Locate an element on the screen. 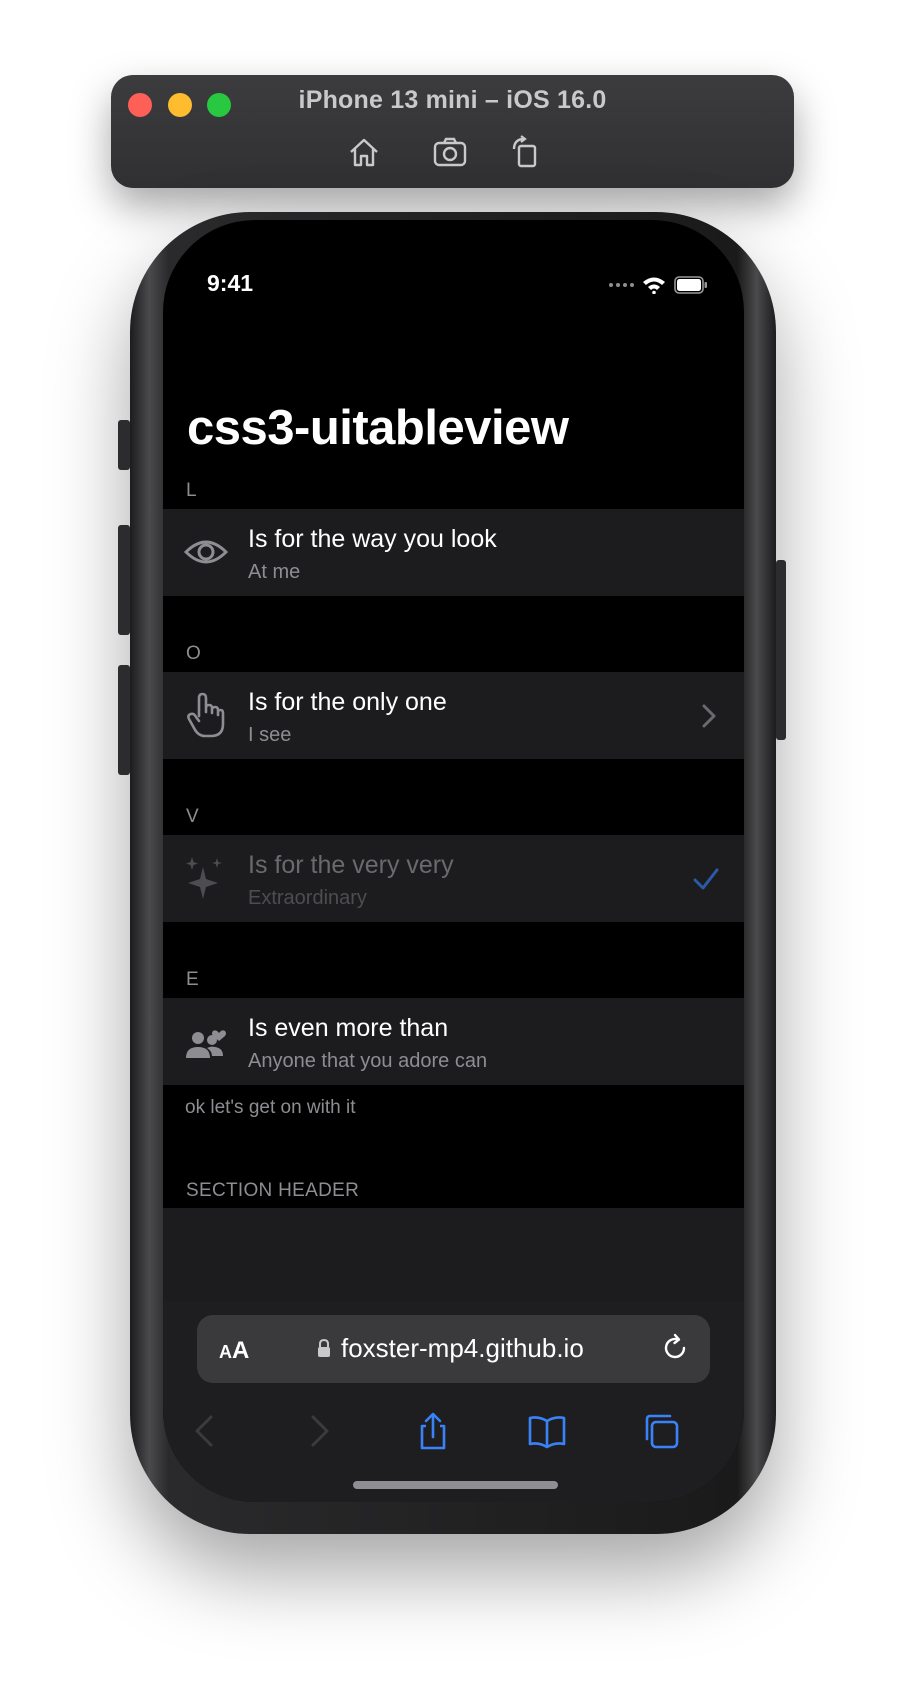 This screenshot has width=906, height=1686. cell-subtitle: I see is located at coordinates (270, 735).